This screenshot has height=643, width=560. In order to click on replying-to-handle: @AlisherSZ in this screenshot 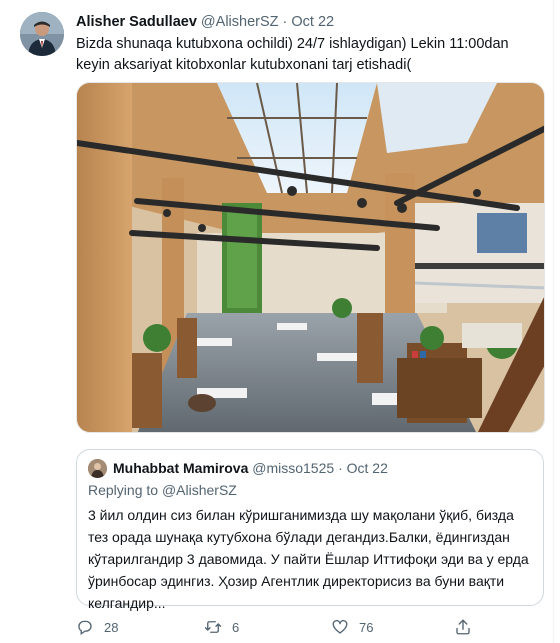, I will do `click(199, 490)`.